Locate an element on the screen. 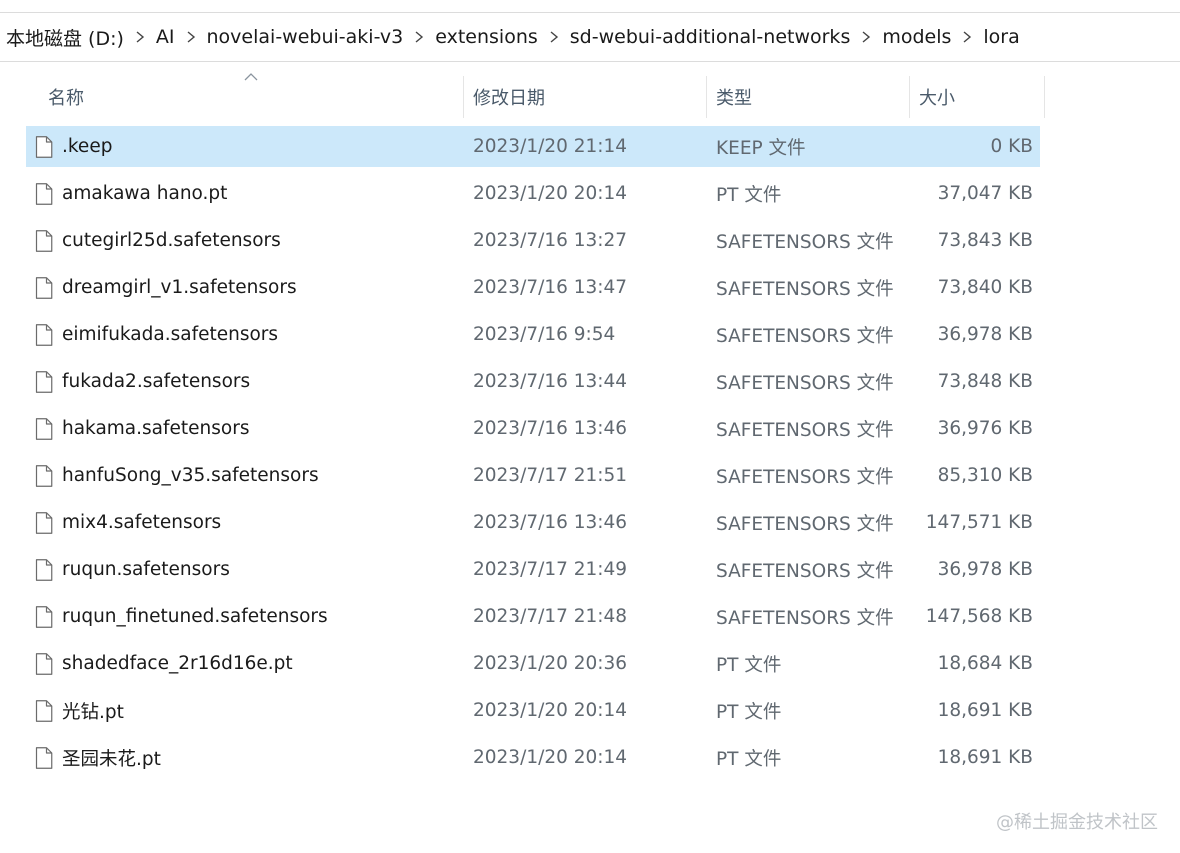 The height and width of the screenshot is (853, 1180). file-row: 光钻.pt 2023/1/20 20:14 PT 文件 18,691 KB is located at coordinates (533, 710).